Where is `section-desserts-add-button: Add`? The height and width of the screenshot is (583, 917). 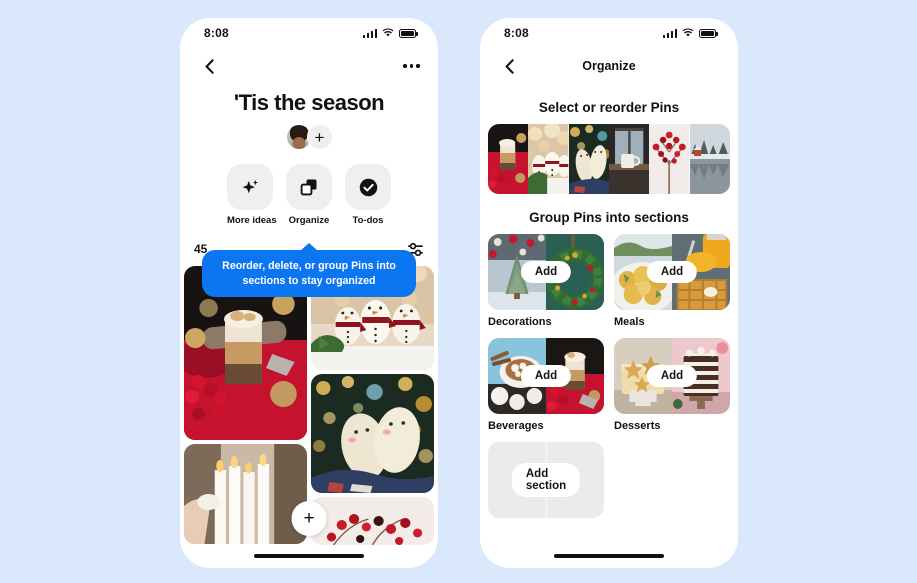
section-desserts-add-button: Add is located at coordinates (672, 376).